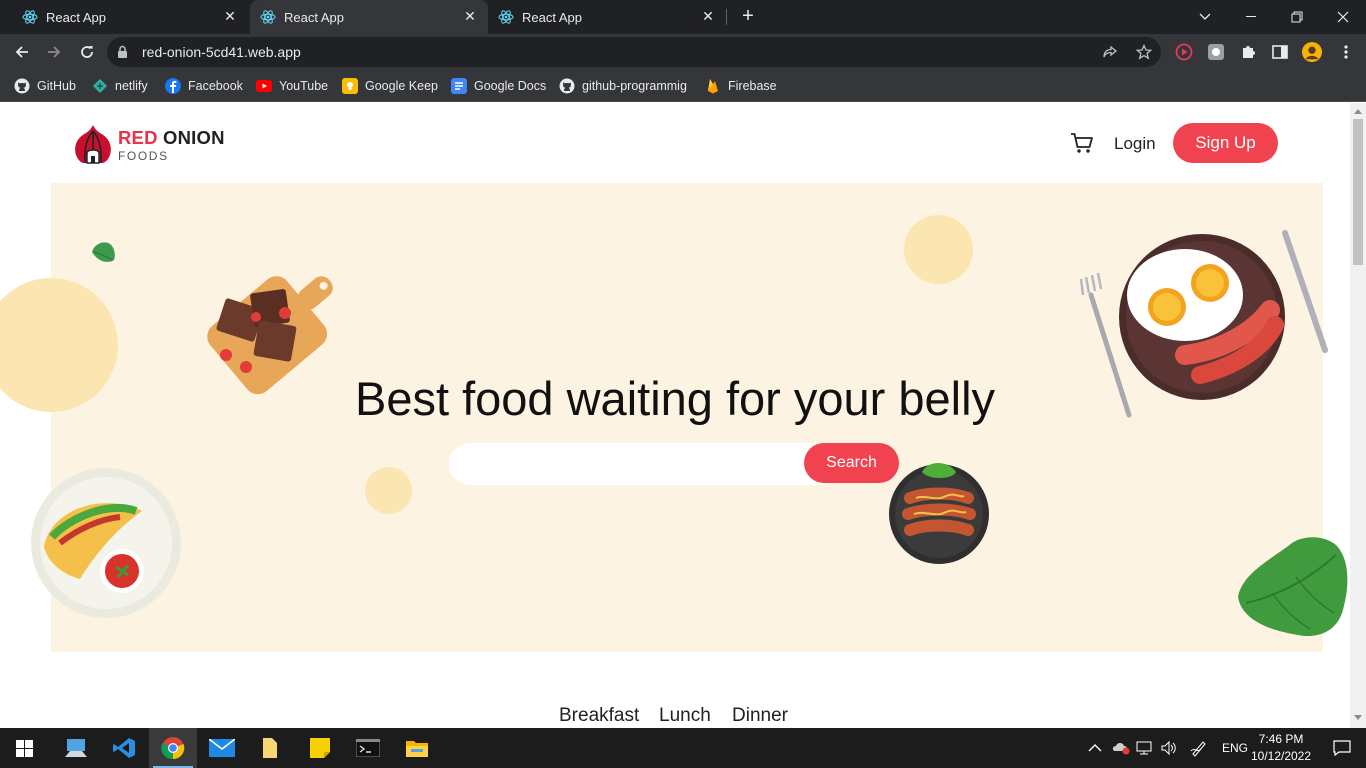 This screenshot has height=768, width=1366. I want to click on url-text: red-onion-5cd41.web.app, so click(221, 52).